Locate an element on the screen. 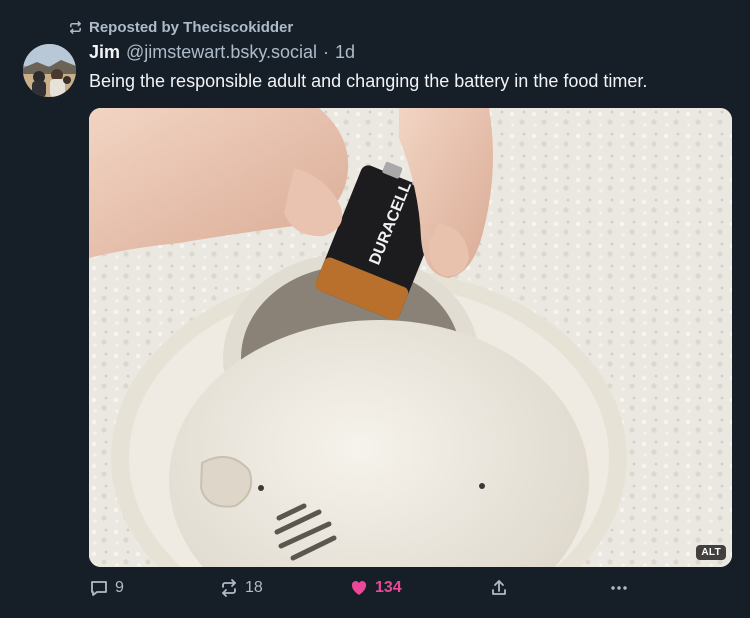  alt-badge: ALT is located at coordinates (711, 552).